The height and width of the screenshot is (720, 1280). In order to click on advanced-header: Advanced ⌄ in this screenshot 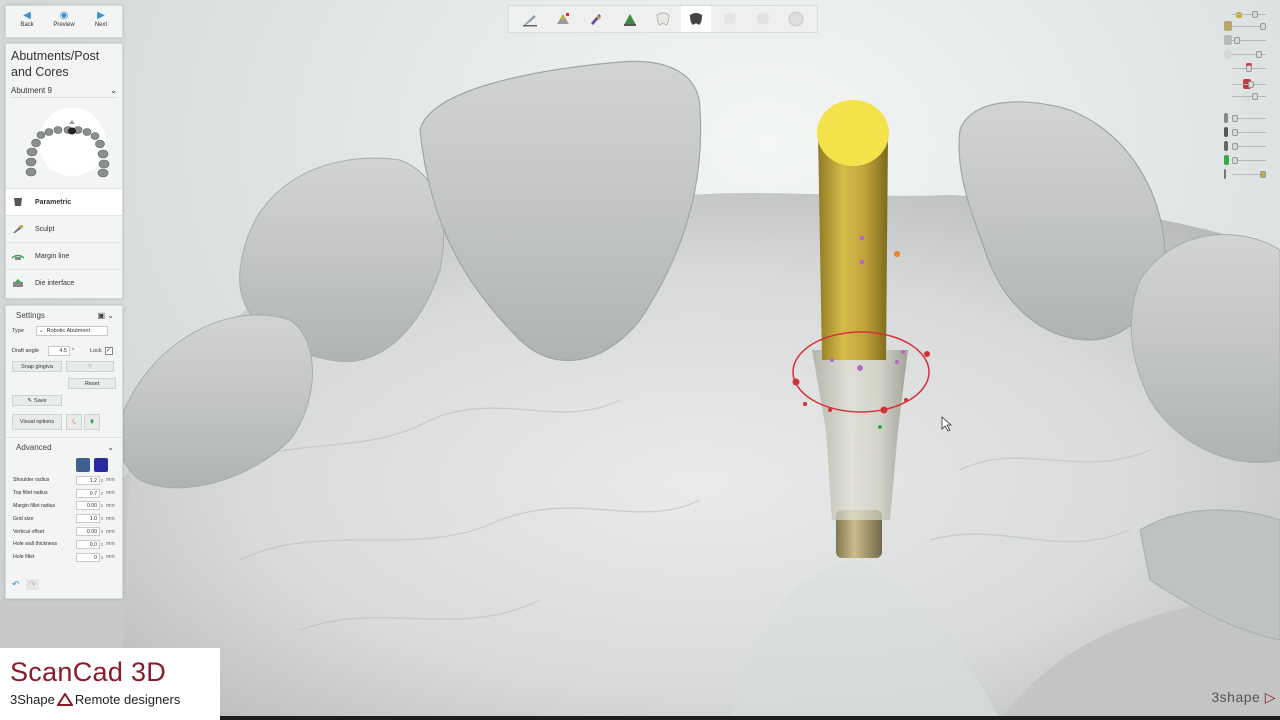, I will do `click(64, 446)`.